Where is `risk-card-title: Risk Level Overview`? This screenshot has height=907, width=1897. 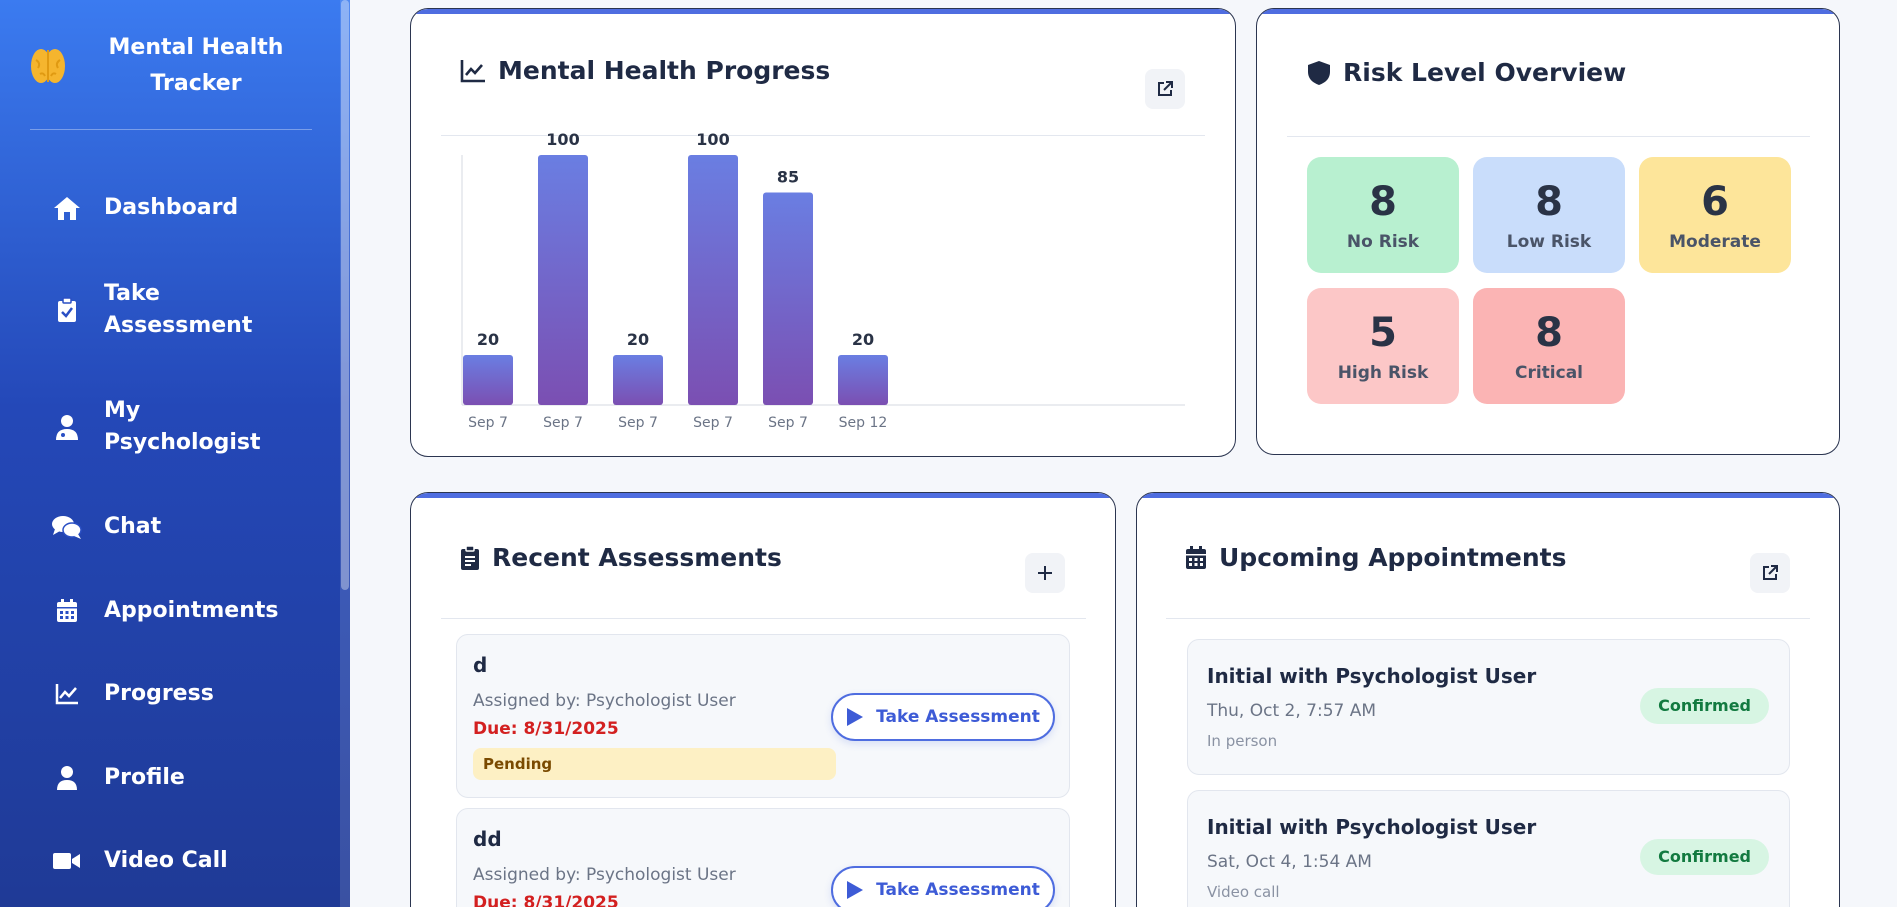
risk-card-title: Risk Level Overview is located at coordinates (1466, 72).